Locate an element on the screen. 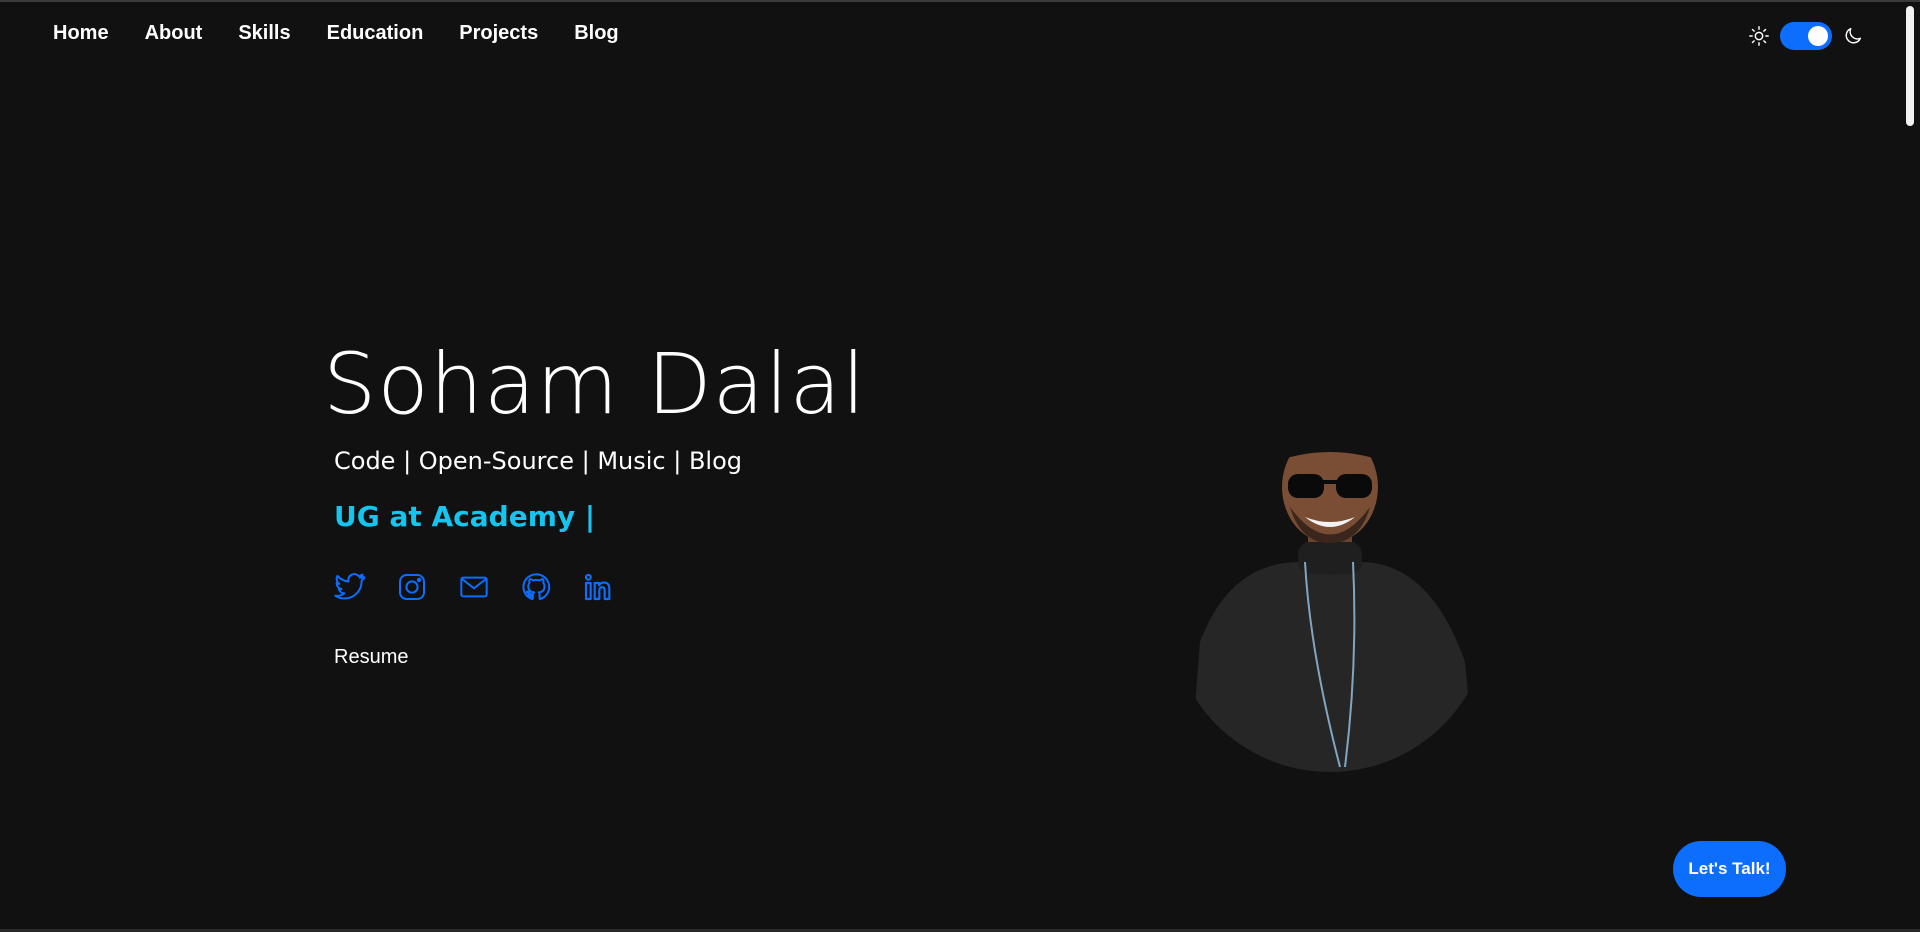  mail-icon is located at coordinates (474, 587).